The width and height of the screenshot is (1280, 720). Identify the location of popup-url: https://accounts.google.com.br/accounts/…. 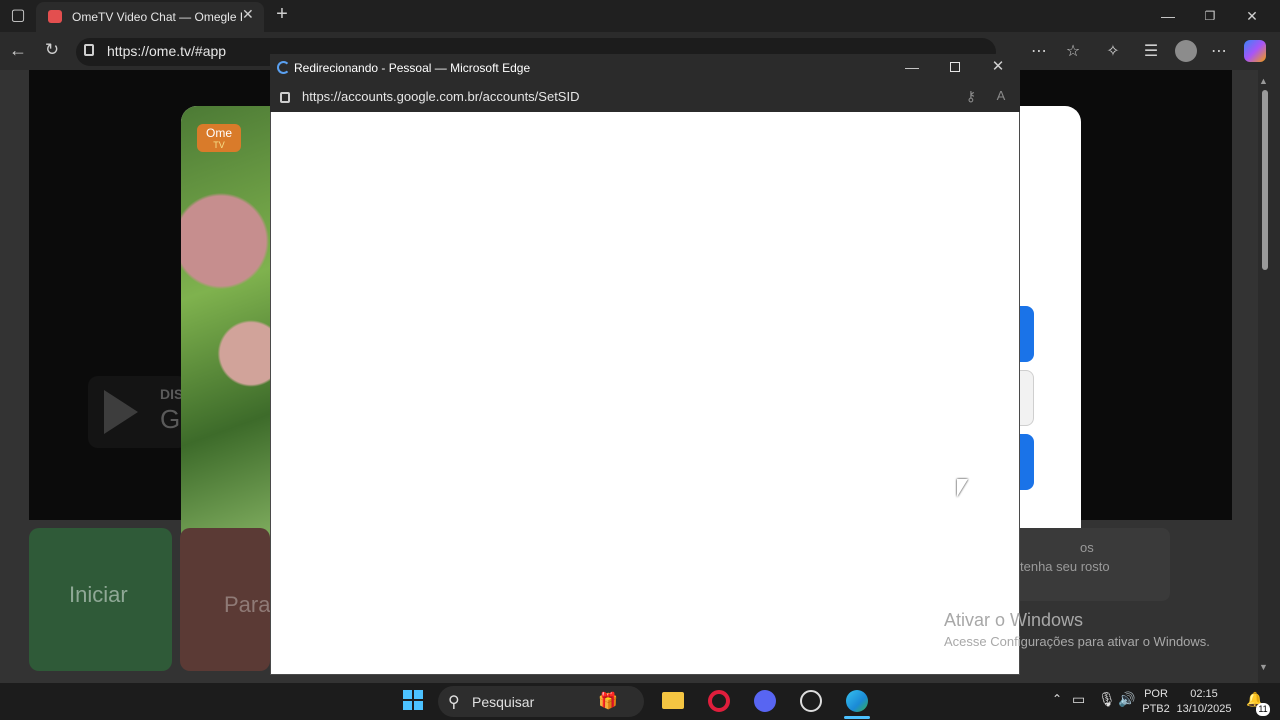
(441, 96).